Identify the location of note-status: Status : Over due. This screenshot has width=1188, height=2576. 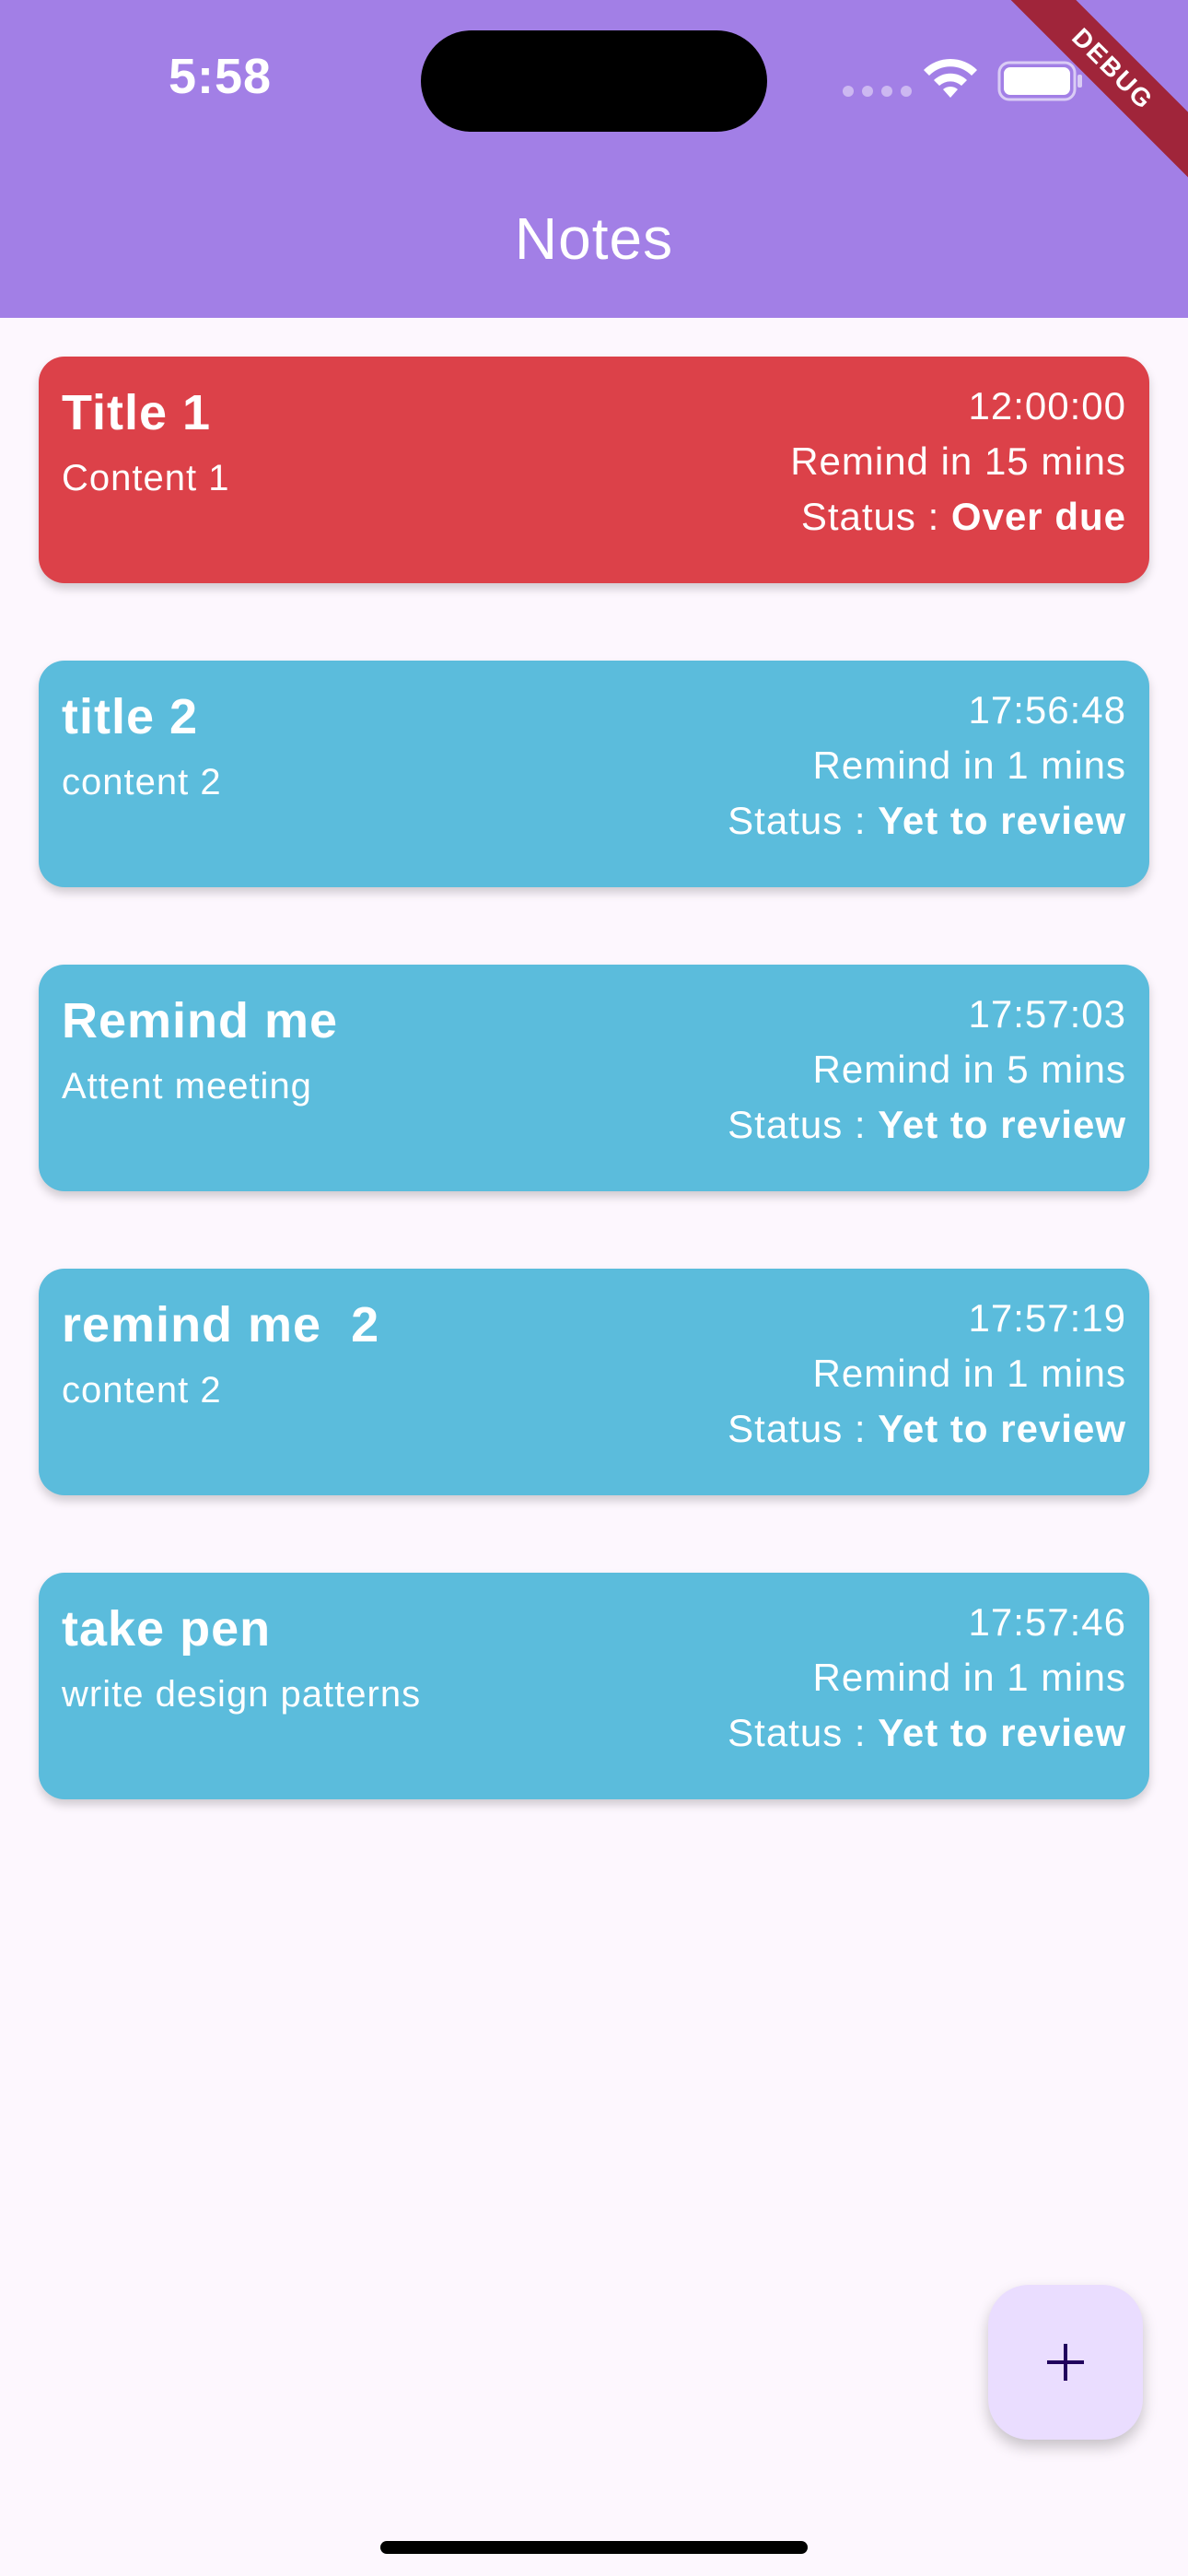
(964, 517).